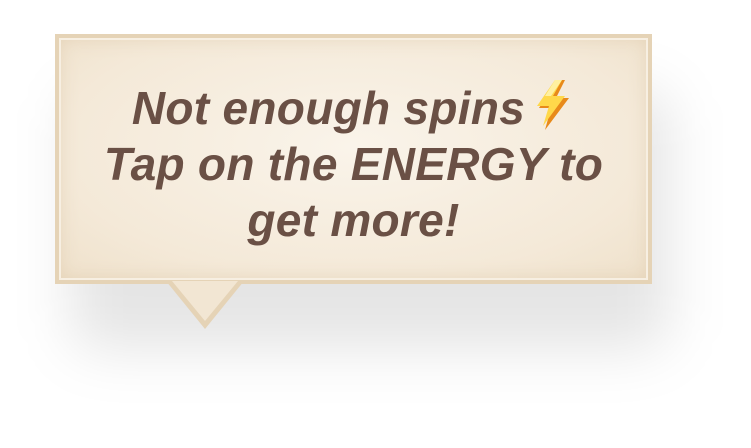  Describe the element at coordinates (328, 108) in the screenshot. I see `message-text-1: Not enough spins` at that location.